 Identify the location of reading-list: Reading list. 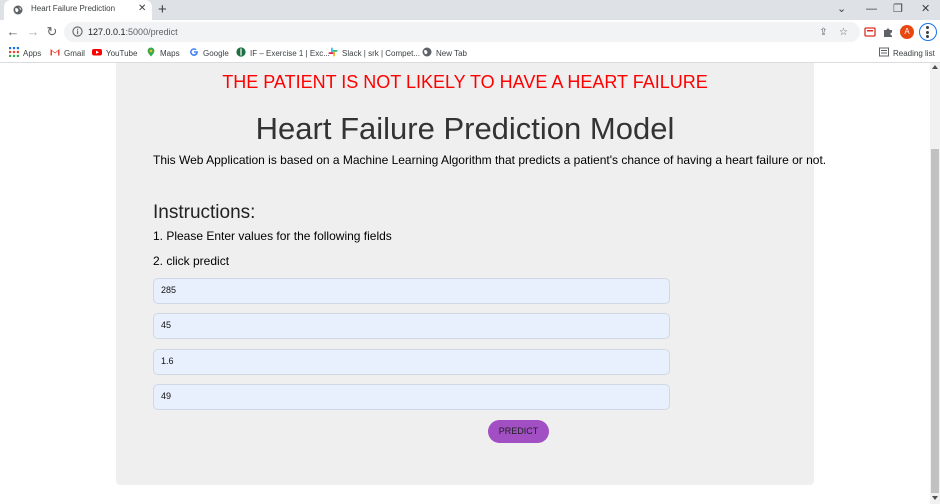
(907, 53).